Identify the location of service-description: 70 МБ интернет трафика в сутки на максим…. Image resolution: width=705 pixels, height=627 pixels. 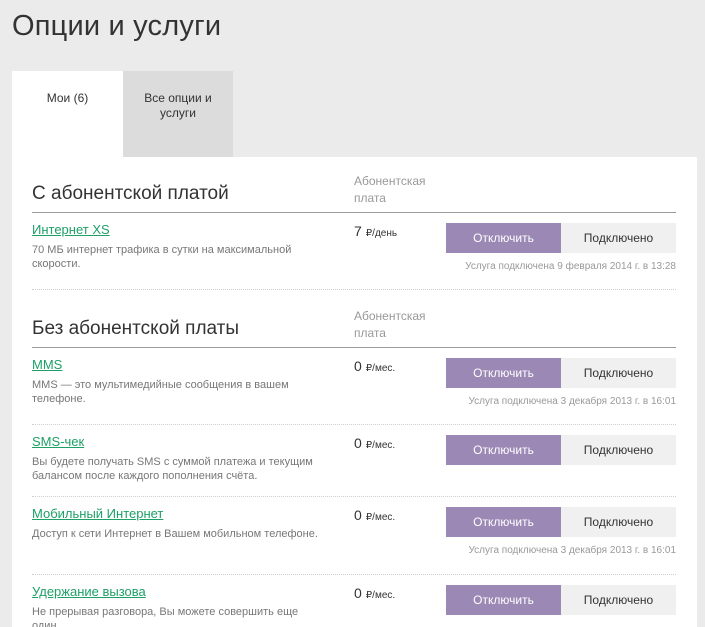
(162, 257).